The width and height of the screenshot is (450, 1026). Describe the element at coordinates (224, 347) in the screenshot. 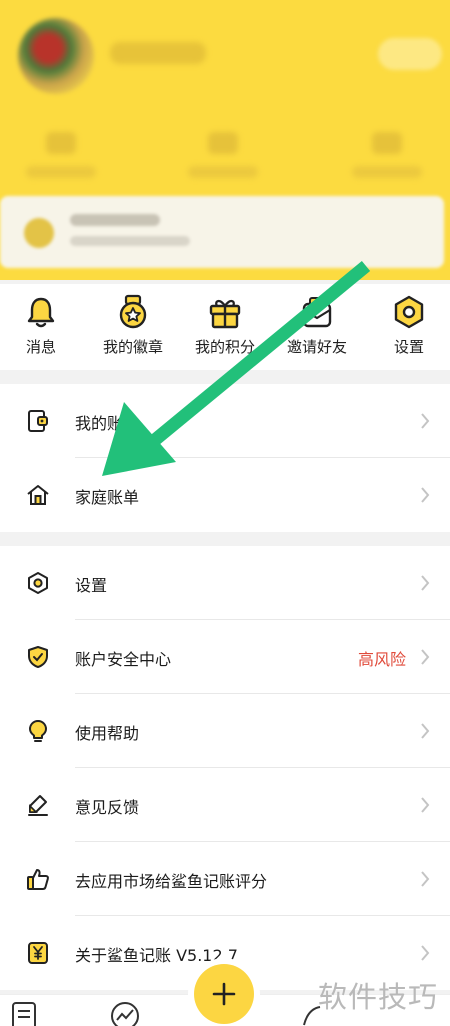

I see `quick-action-label: 我的积分` at that location.